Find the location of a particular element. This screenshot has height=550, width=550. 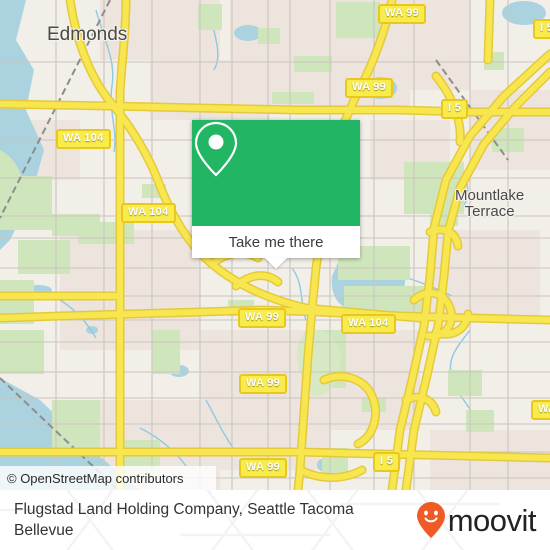

location-callout: Take me there is located at coordinates (276, 194).